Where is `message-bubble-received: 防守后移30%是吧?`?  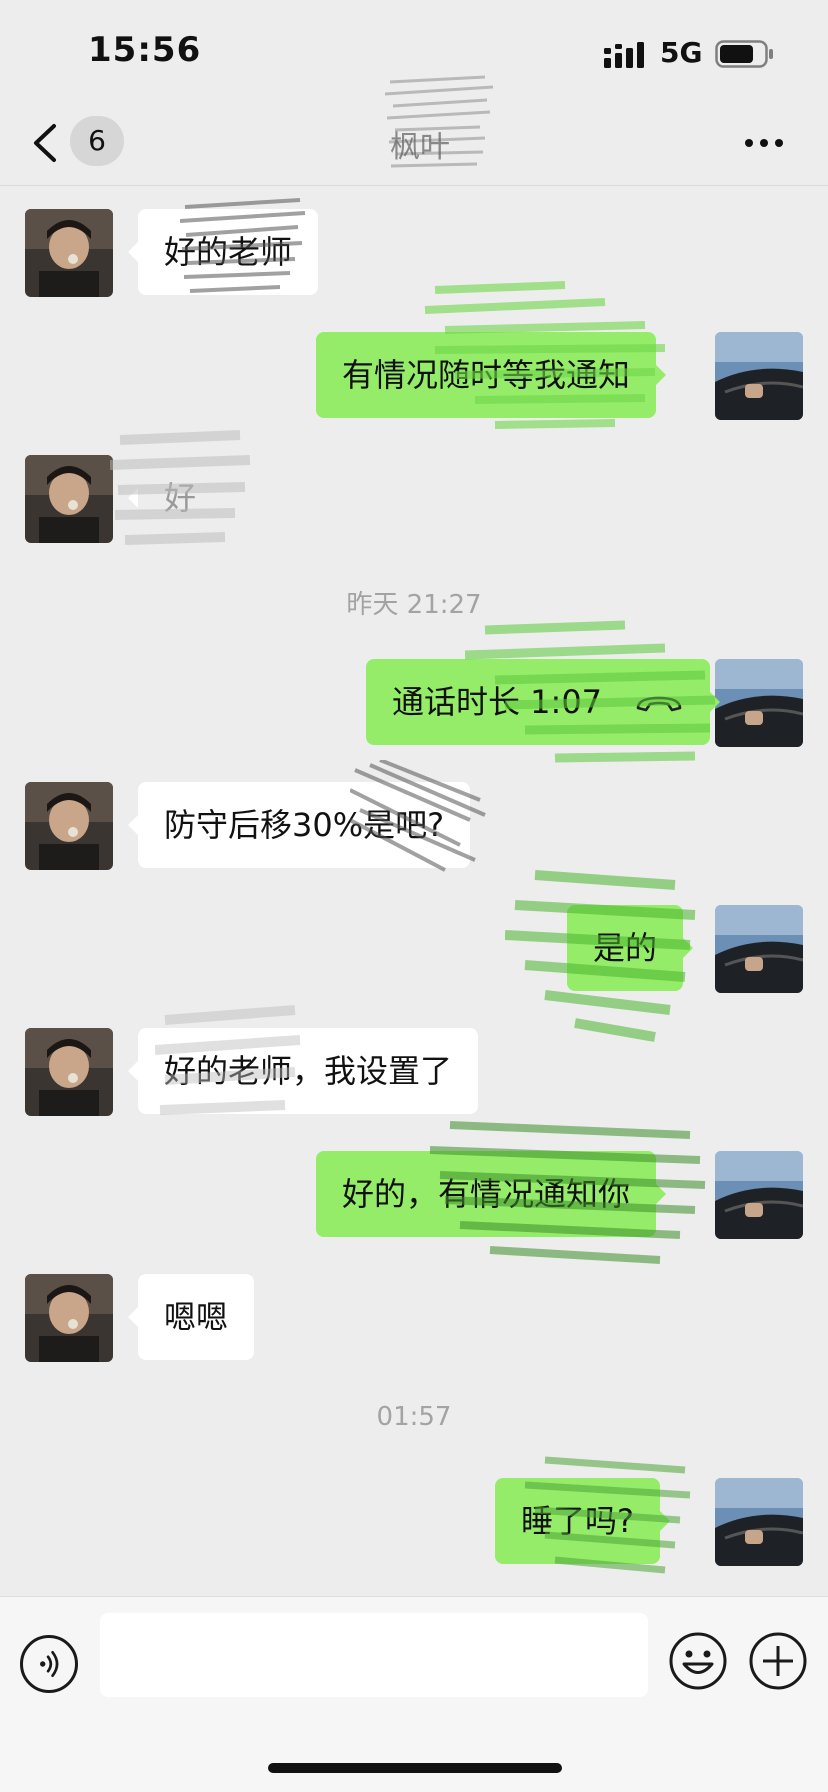
message-bubble-received: 防守后移30%是吧? is located at coordinates (299, 825).